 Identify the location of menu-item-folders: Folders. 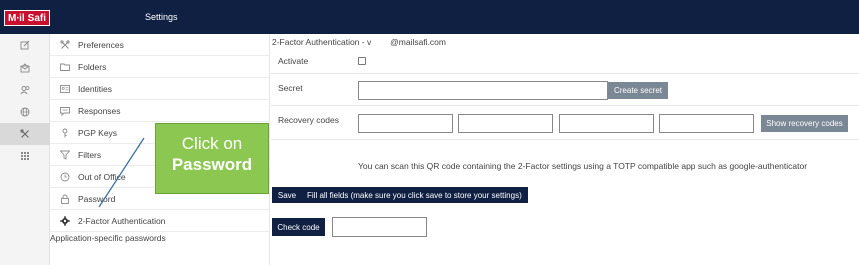
(160, 67).